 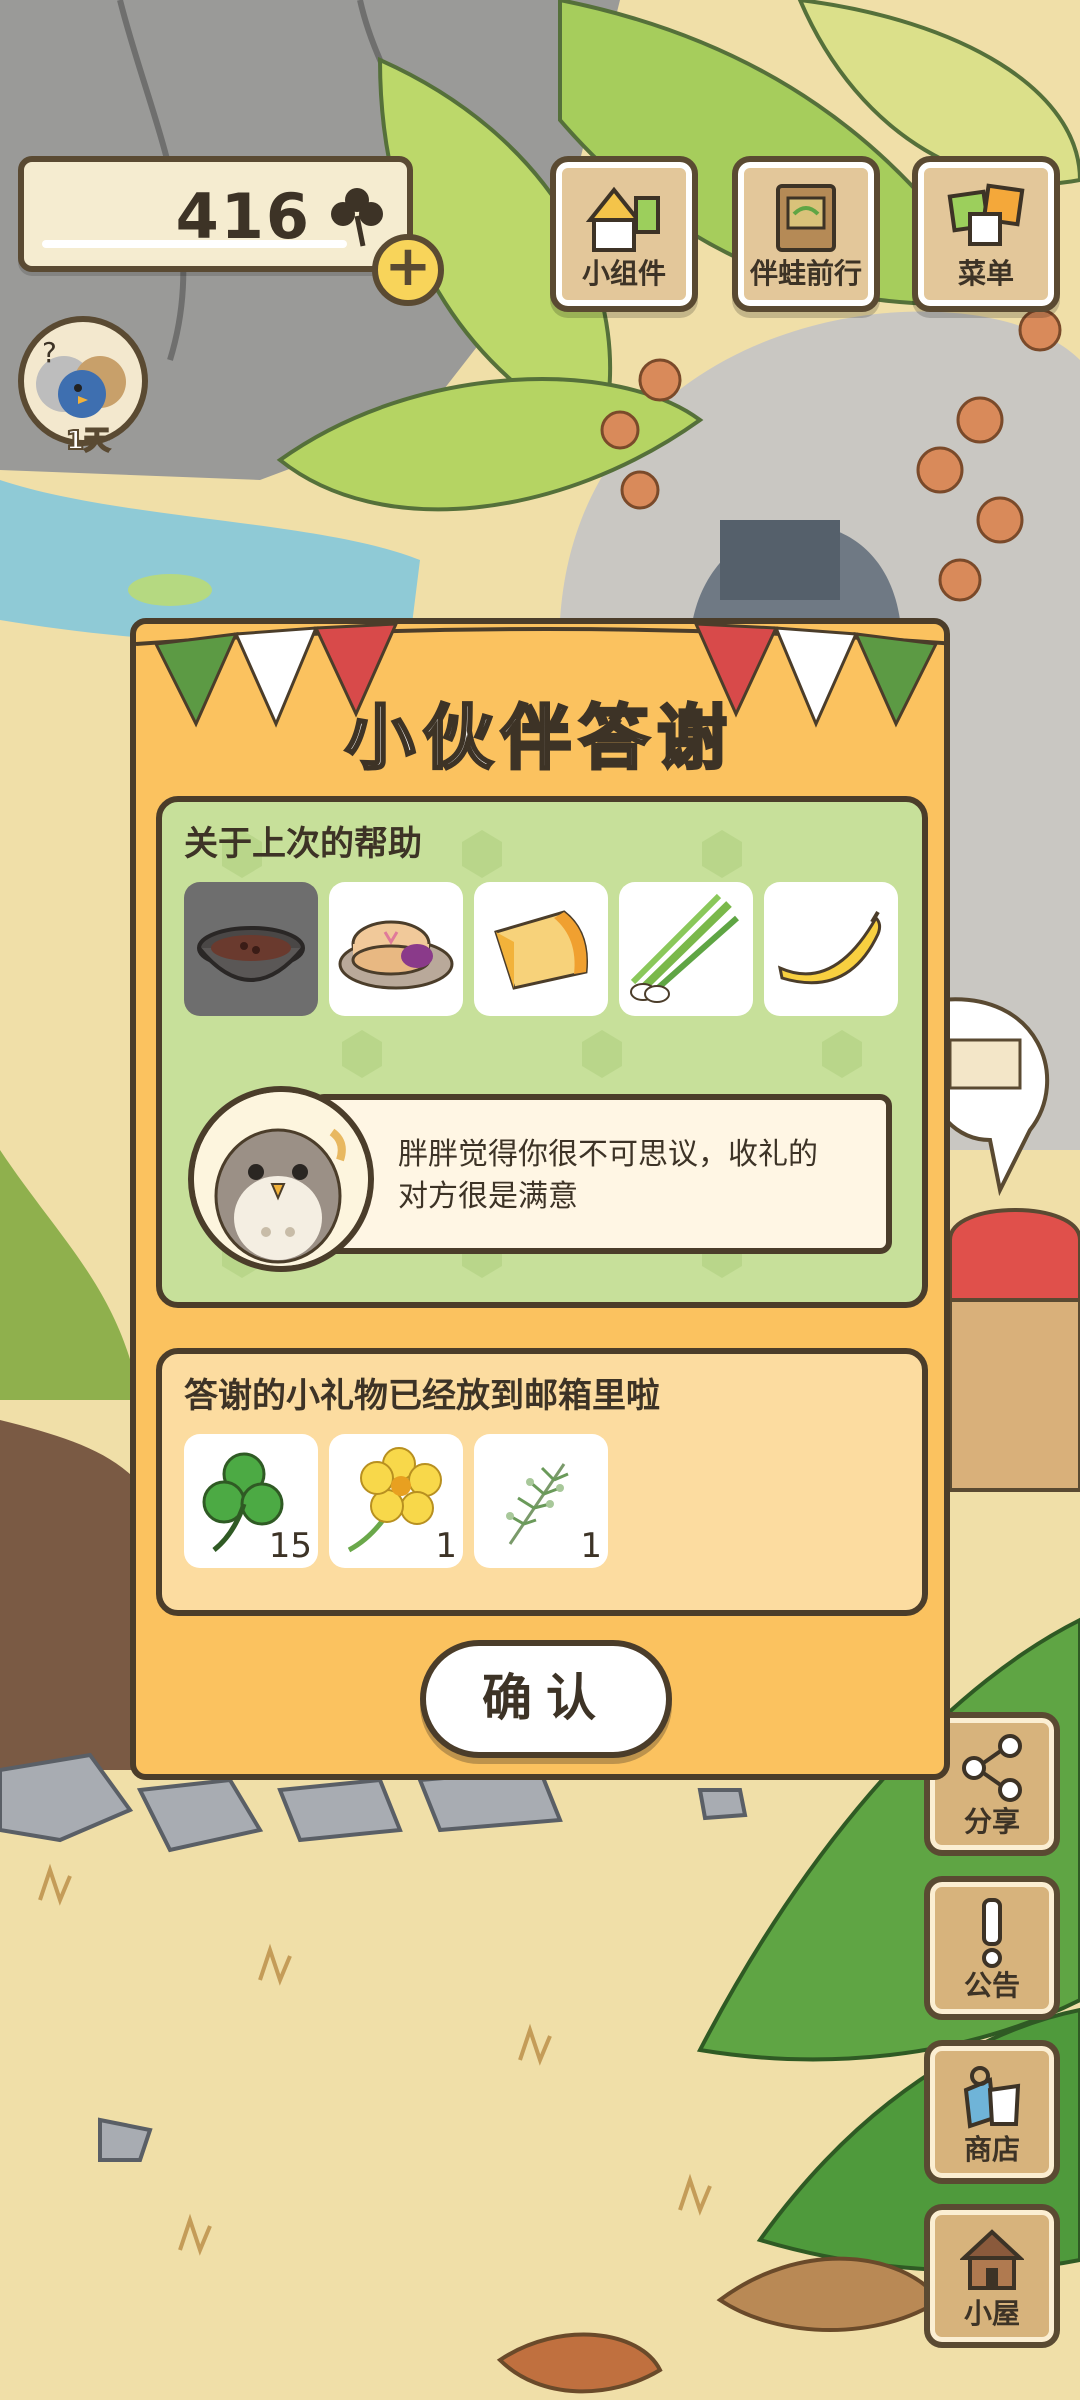 I want to click on announcement-button: 公告, so click(x=992, y=1948).